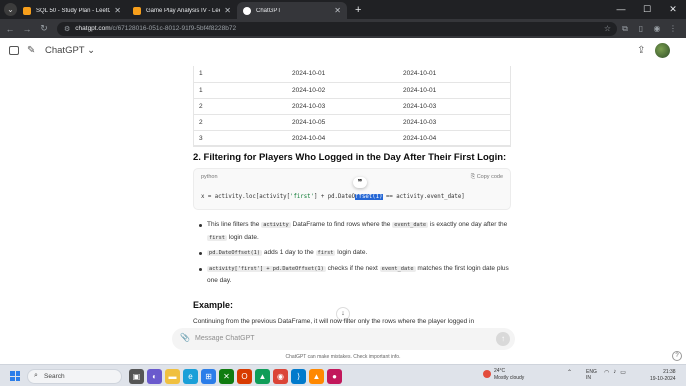 Image resolution: width=686 pixels, height=386 pixels. I want to click on table-cell: 2024-10-04, so click(454, 138).